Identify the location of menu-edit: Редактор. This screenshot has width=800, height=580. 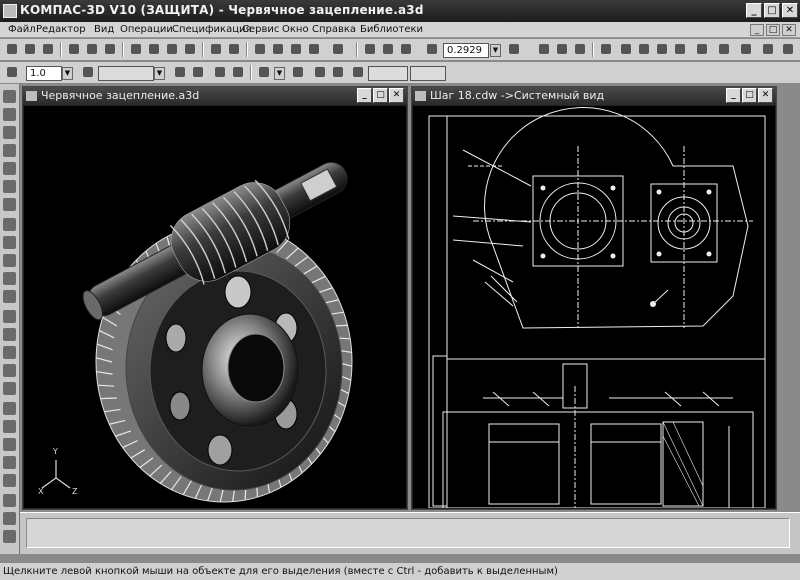
(61, 29).